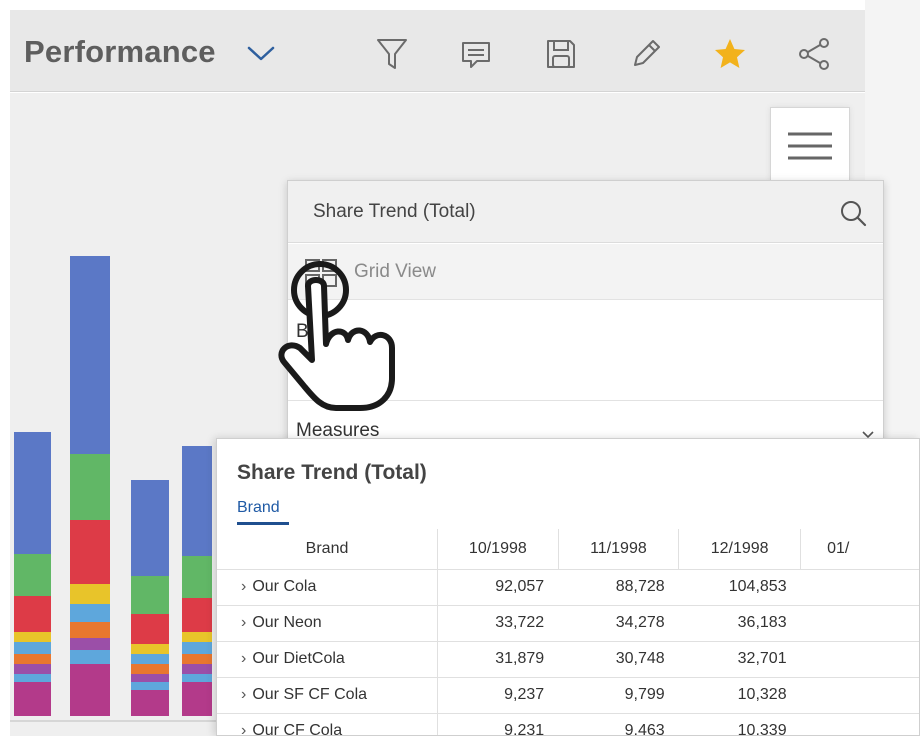  What do you see at coordinates (618, 587) in the screenshot?
I see `cell-value: 88,728` at bounding box center [618, 587].